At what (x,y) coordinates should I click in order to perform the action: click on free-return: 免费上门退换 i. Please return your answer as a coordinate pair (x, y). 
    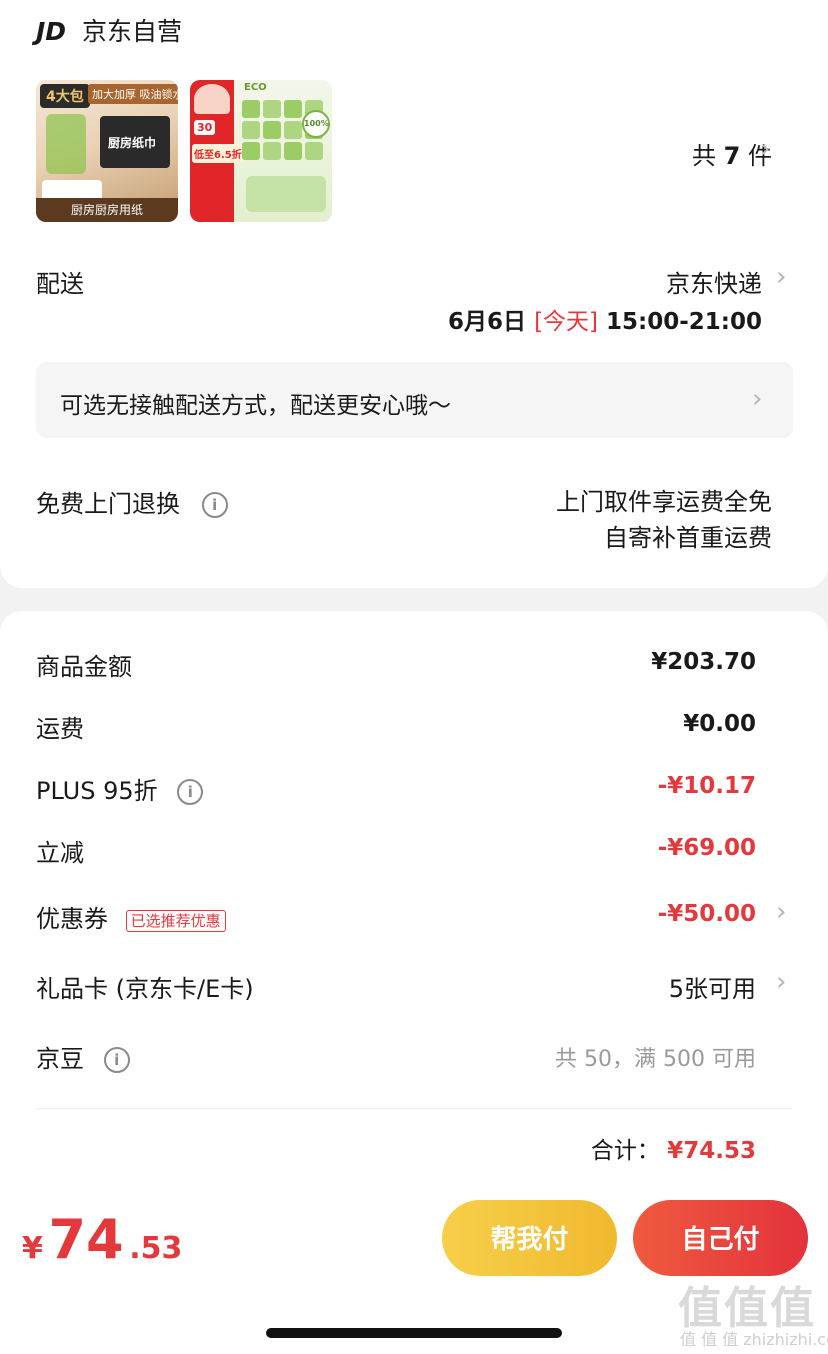
    Looking at the image, I should click on (132, 501).